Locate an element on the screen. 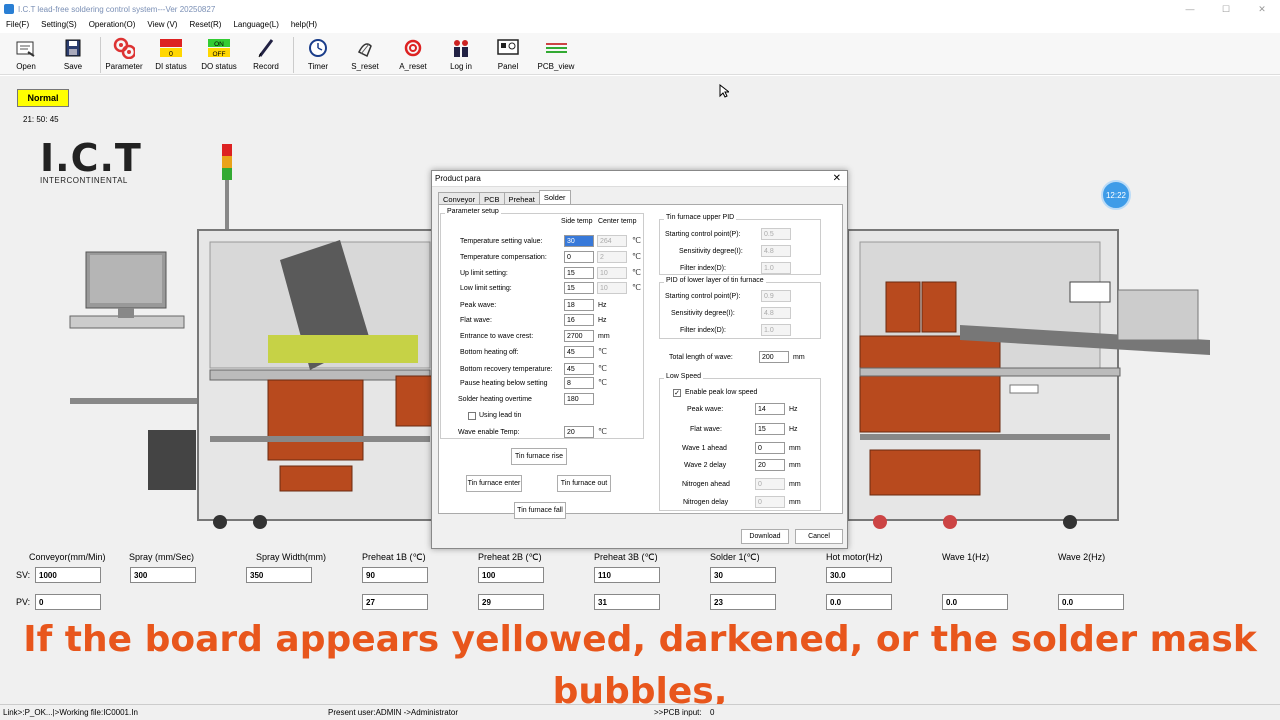  panel-button: Panel is located at coordinates (508, 56).